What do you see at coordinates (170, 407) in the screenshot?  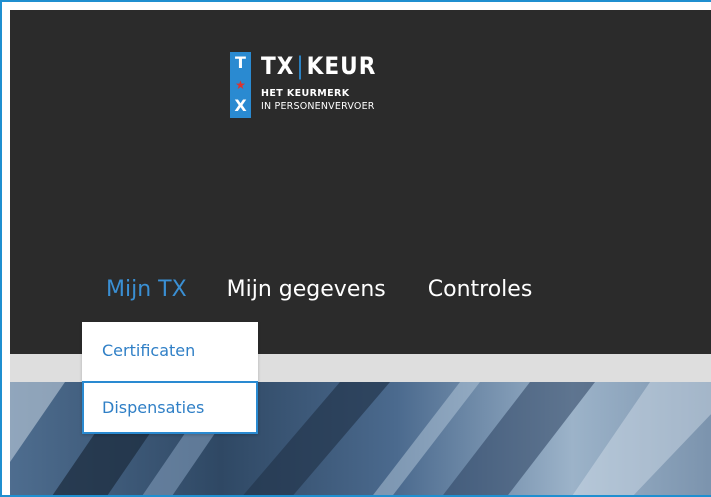 I see `dropdown-item-dispensaties: Dispensaties` at bounding box center [170, 407].